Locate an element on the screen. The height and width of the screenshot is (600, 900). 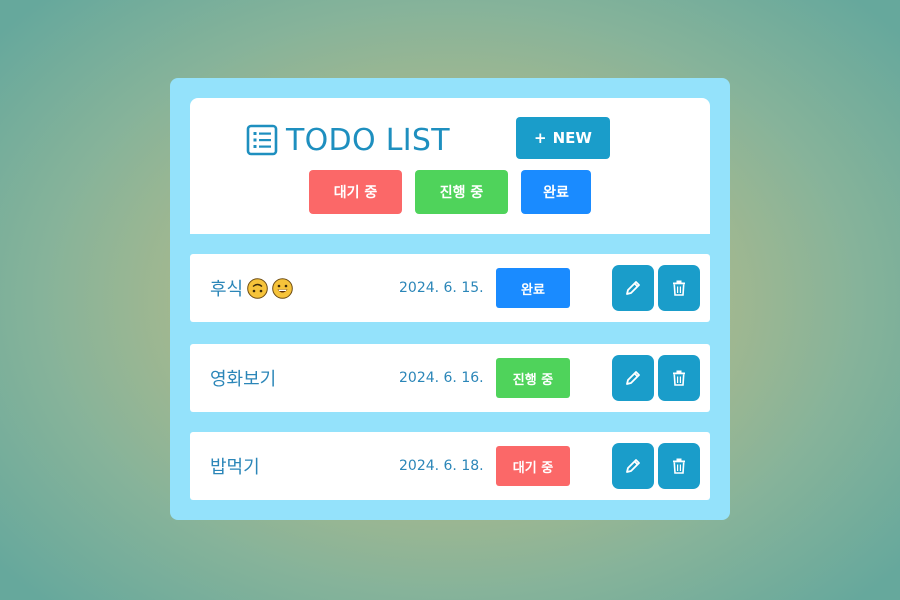
todo-item: 후식 2024. 6. 15. 완료 is located at coordinates (450, 288).